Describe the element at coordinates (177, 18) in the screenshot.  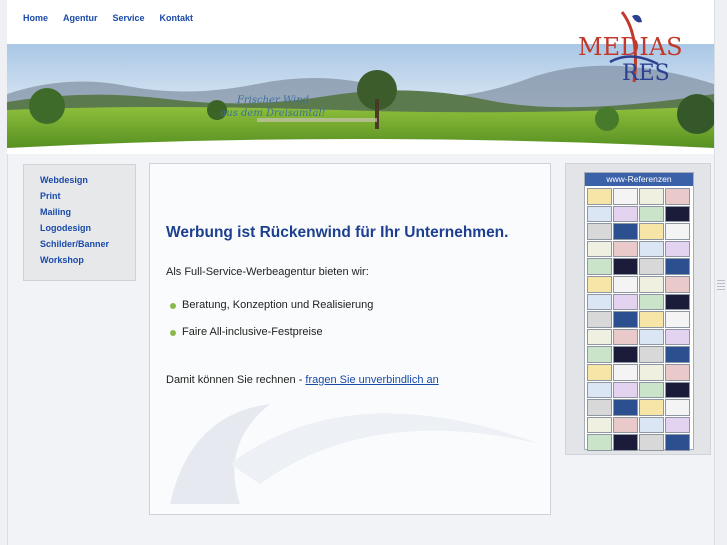
I see `nav-kontakt: Kontakt` at that location.